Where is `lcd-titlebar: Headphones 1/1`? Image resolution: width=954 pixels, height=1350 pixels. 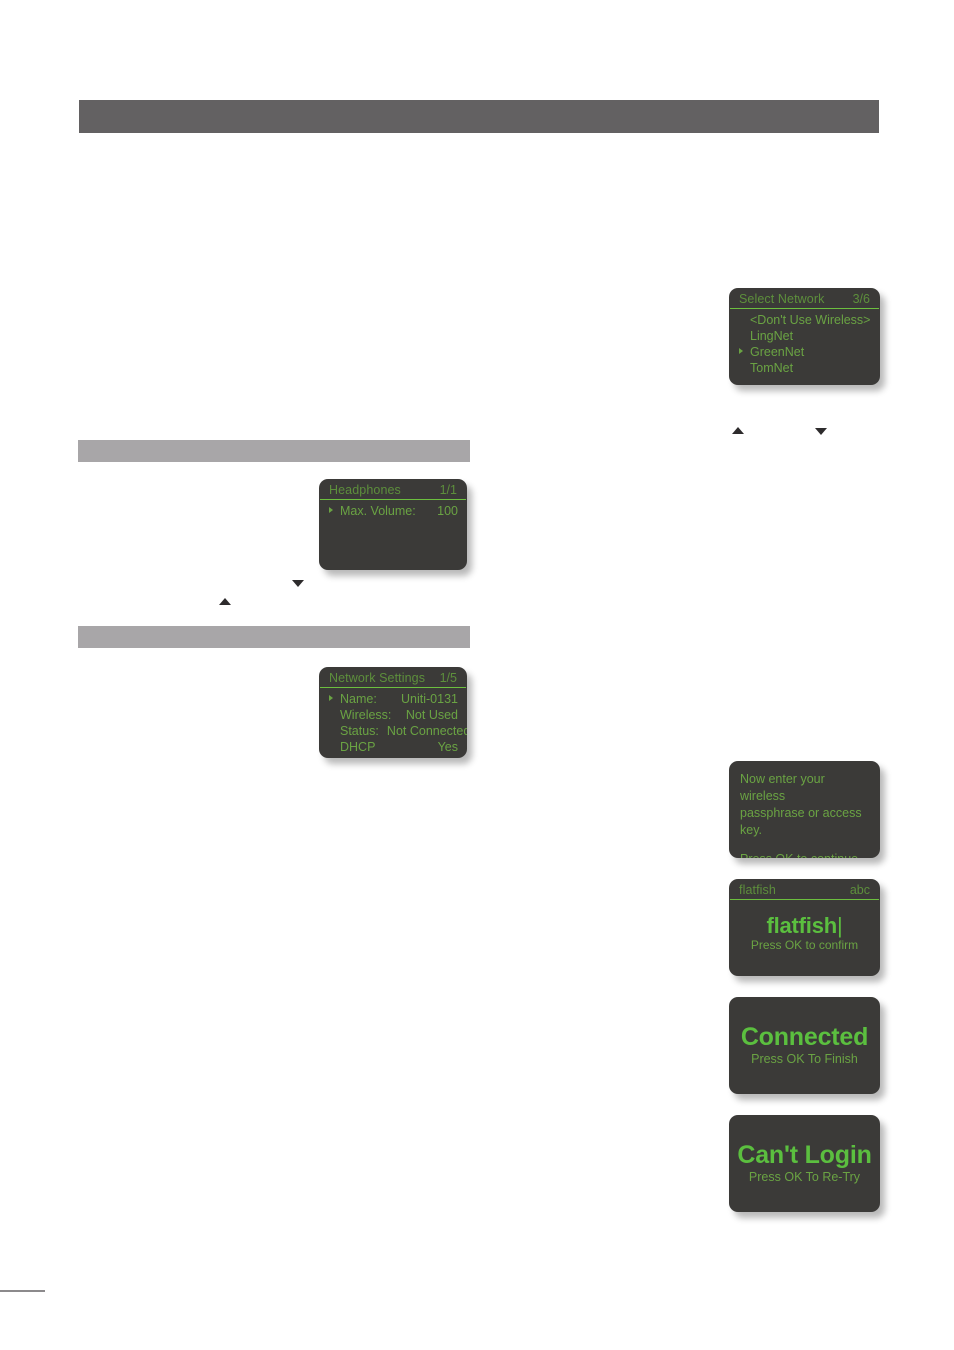
lcd-titlebar: Headphones 1/1 is located at coordinates (393, 489).